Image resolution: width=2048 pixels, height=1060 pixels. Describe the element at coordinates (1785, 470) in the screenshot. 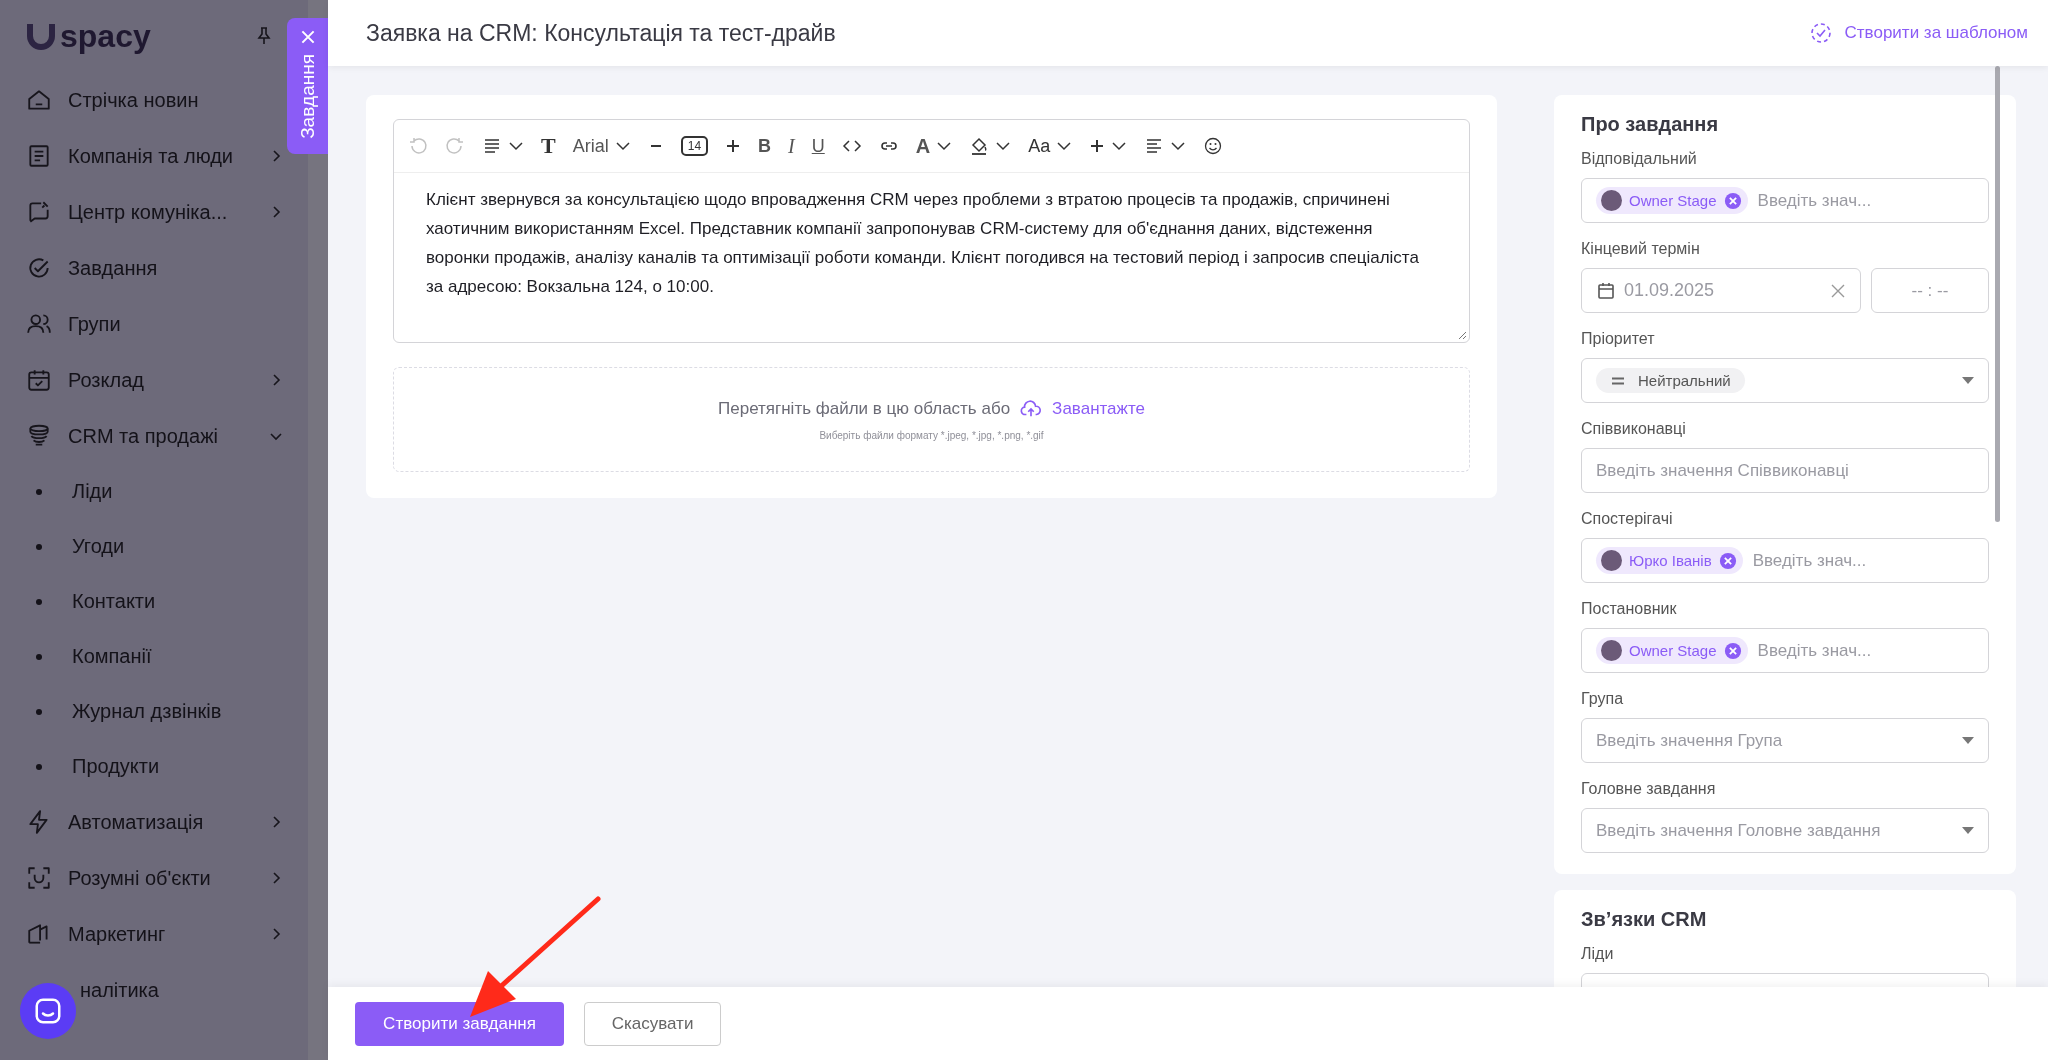

I see `text-field: Введіть значення Співвиконавці` at that location.